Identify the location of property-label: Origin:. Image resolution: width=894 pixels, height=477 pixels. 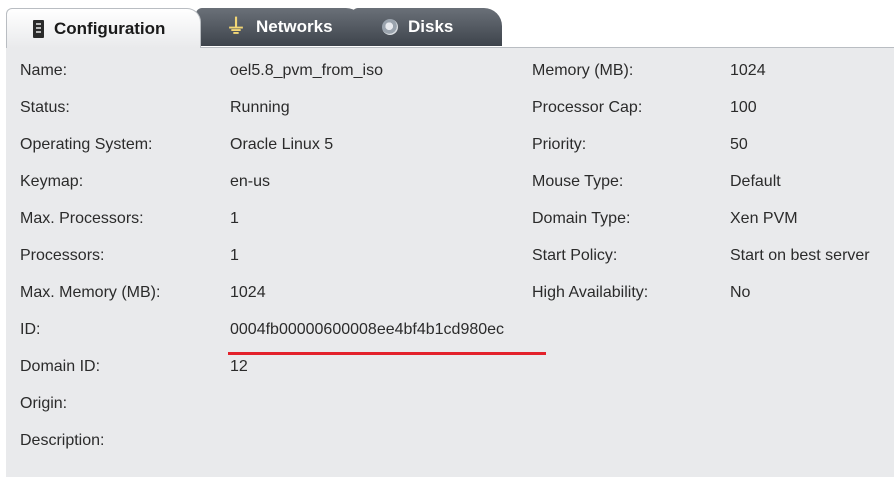
(44, 403).